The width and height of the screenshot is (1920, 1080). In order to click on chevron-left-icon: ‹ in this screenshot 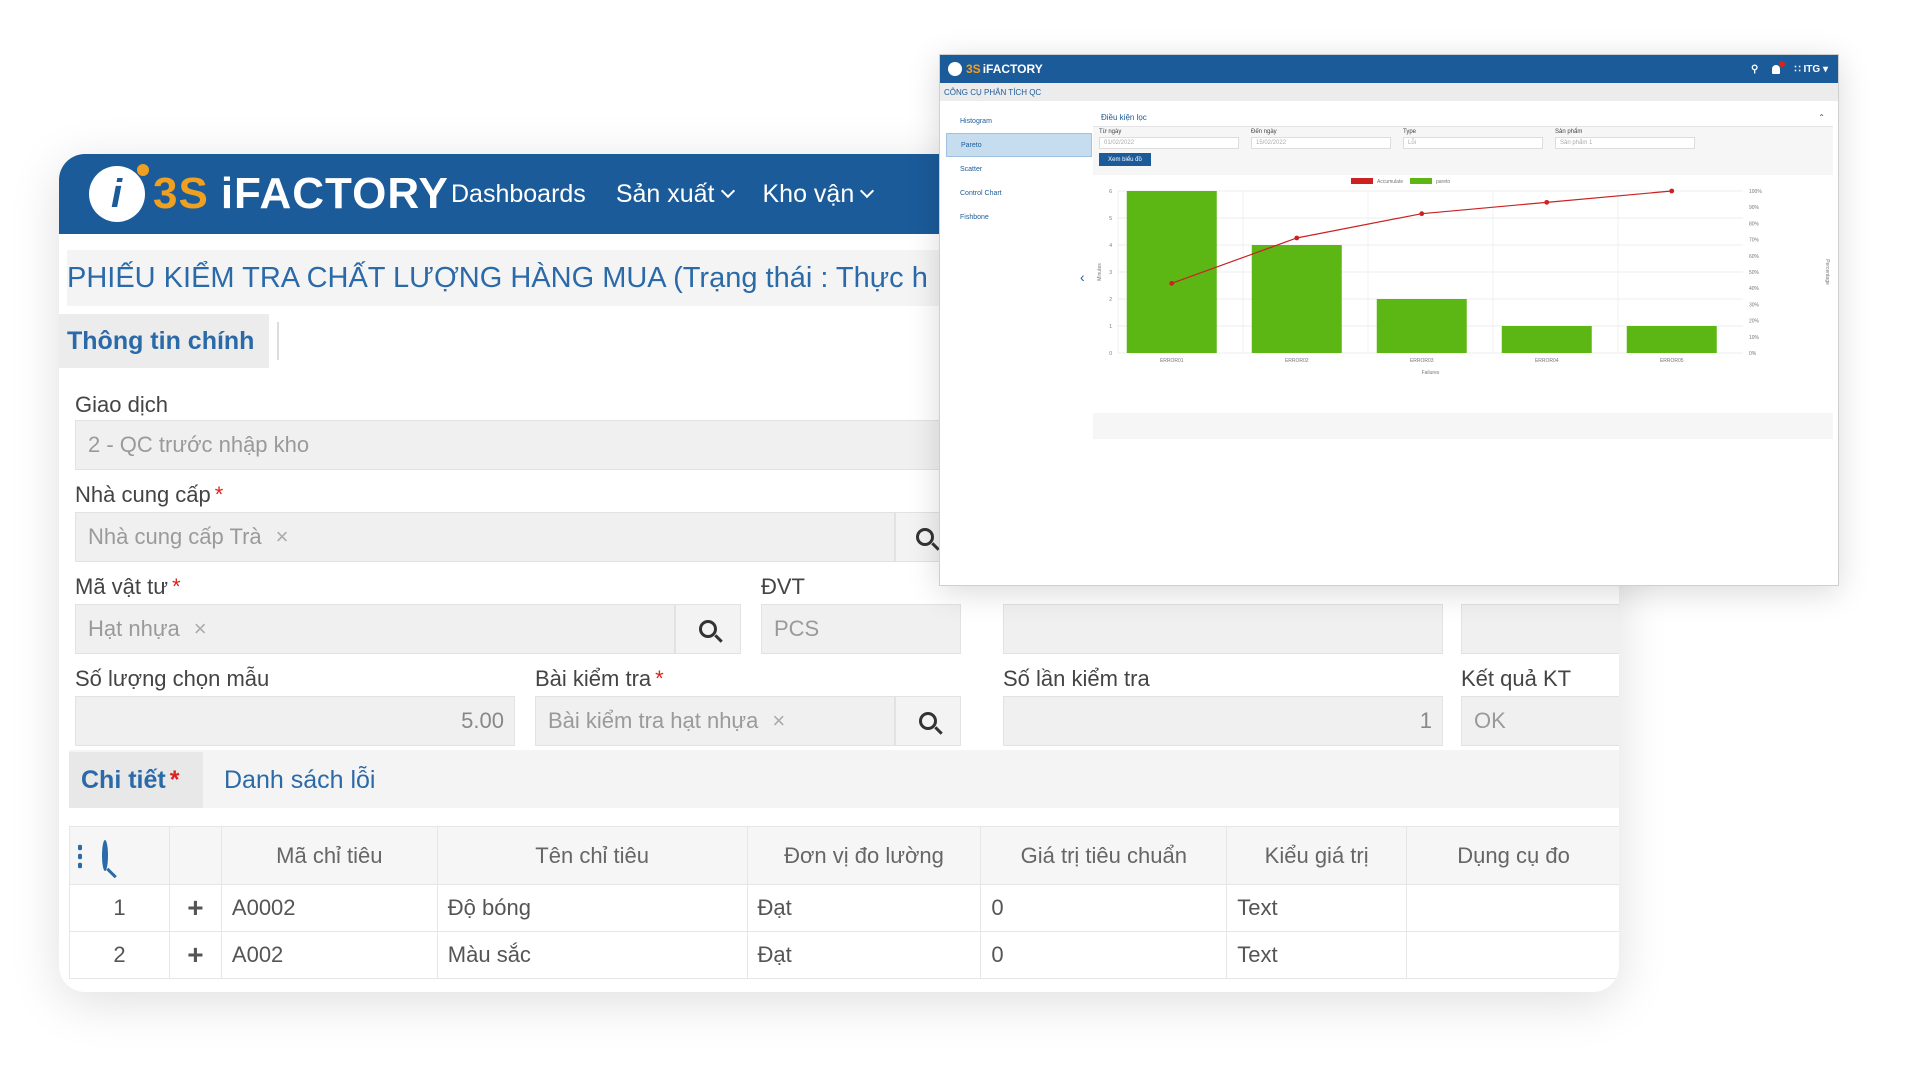, I will do `click(1082, 277)`.